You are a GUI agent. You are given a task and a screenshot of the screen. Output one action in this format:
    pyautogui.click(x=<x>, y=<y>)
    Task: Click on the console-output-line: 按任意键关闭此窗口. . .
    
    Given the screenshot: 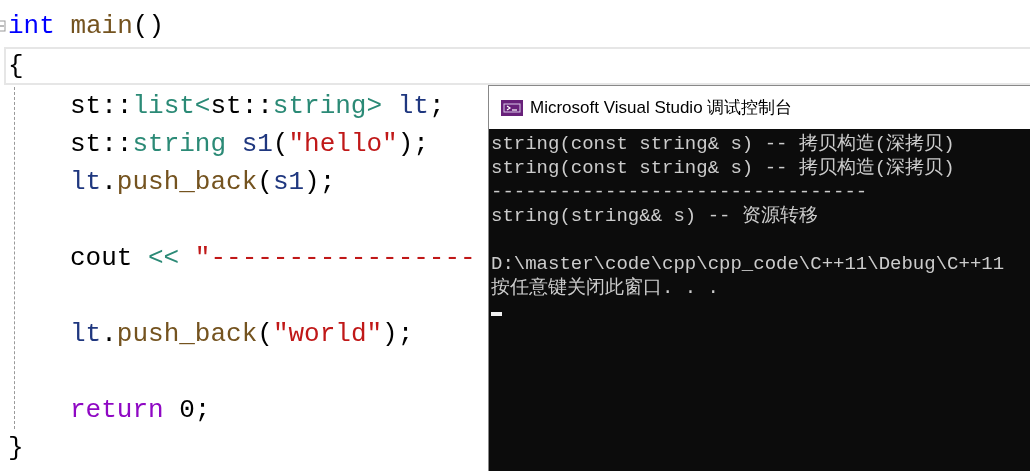 What is the action you would take?
    pyautogui.click(x=605, y=288)
    